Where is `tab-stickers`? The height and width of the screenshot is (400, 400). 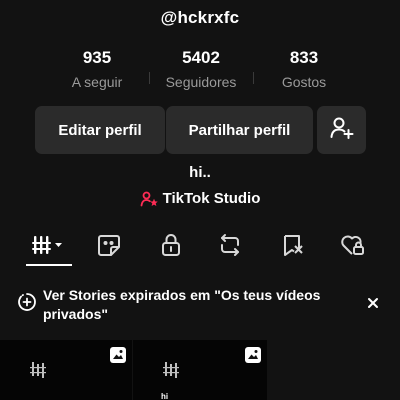
tab-stickers is located at coordinates (109, 247).